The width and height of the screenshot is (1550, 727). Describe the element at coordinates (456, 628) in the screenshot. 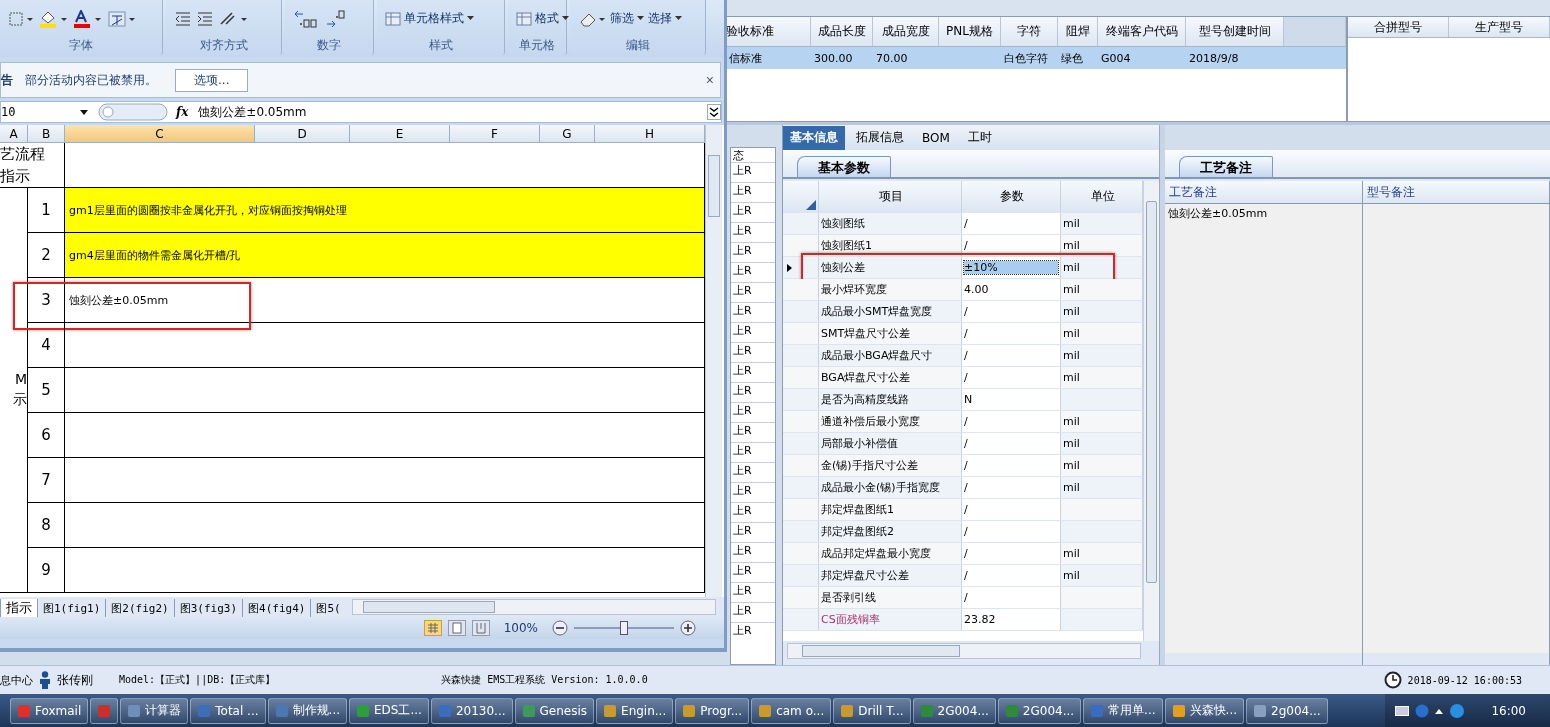

I see `page-layout-icon` at that location.